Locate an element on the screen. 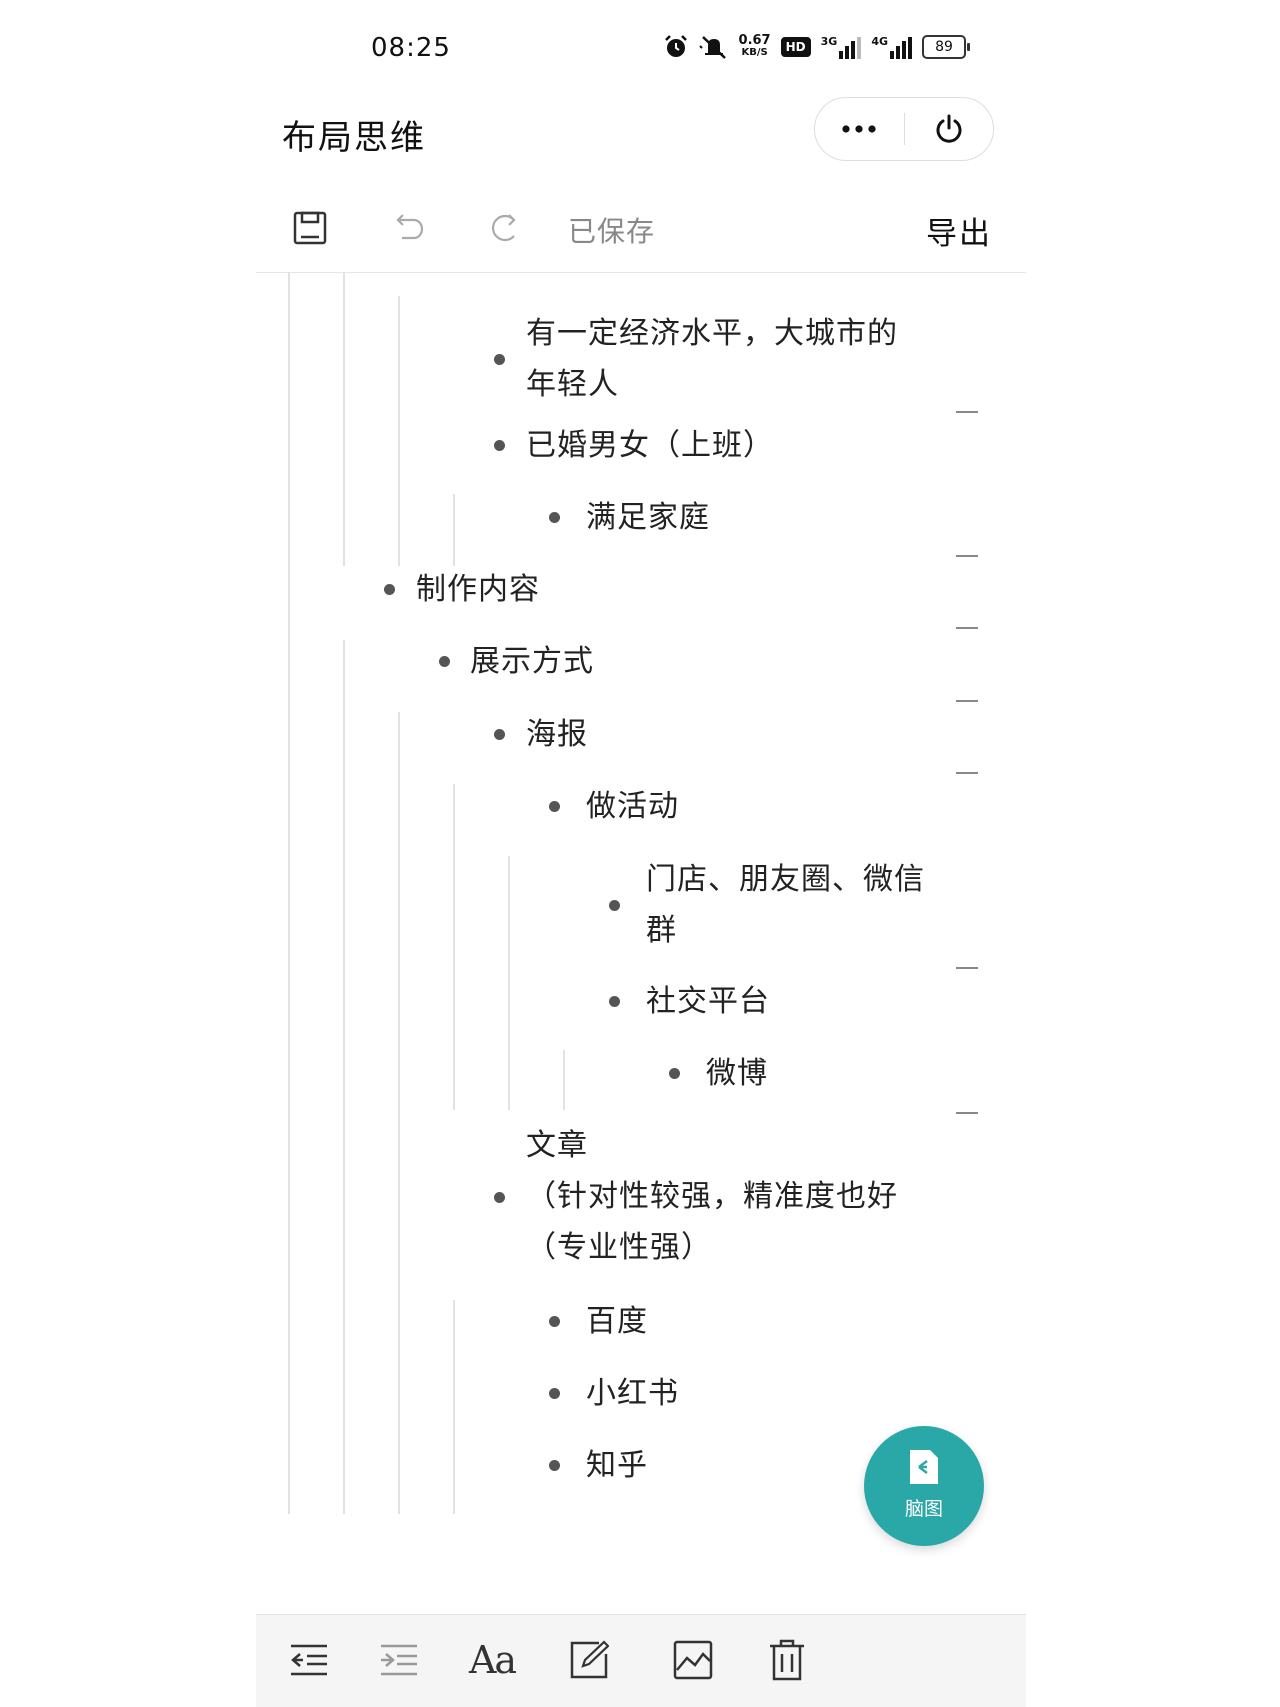 This screenshot has height=1707, width=1280. outline-node: 海报 is located at coordinates (641, 730).